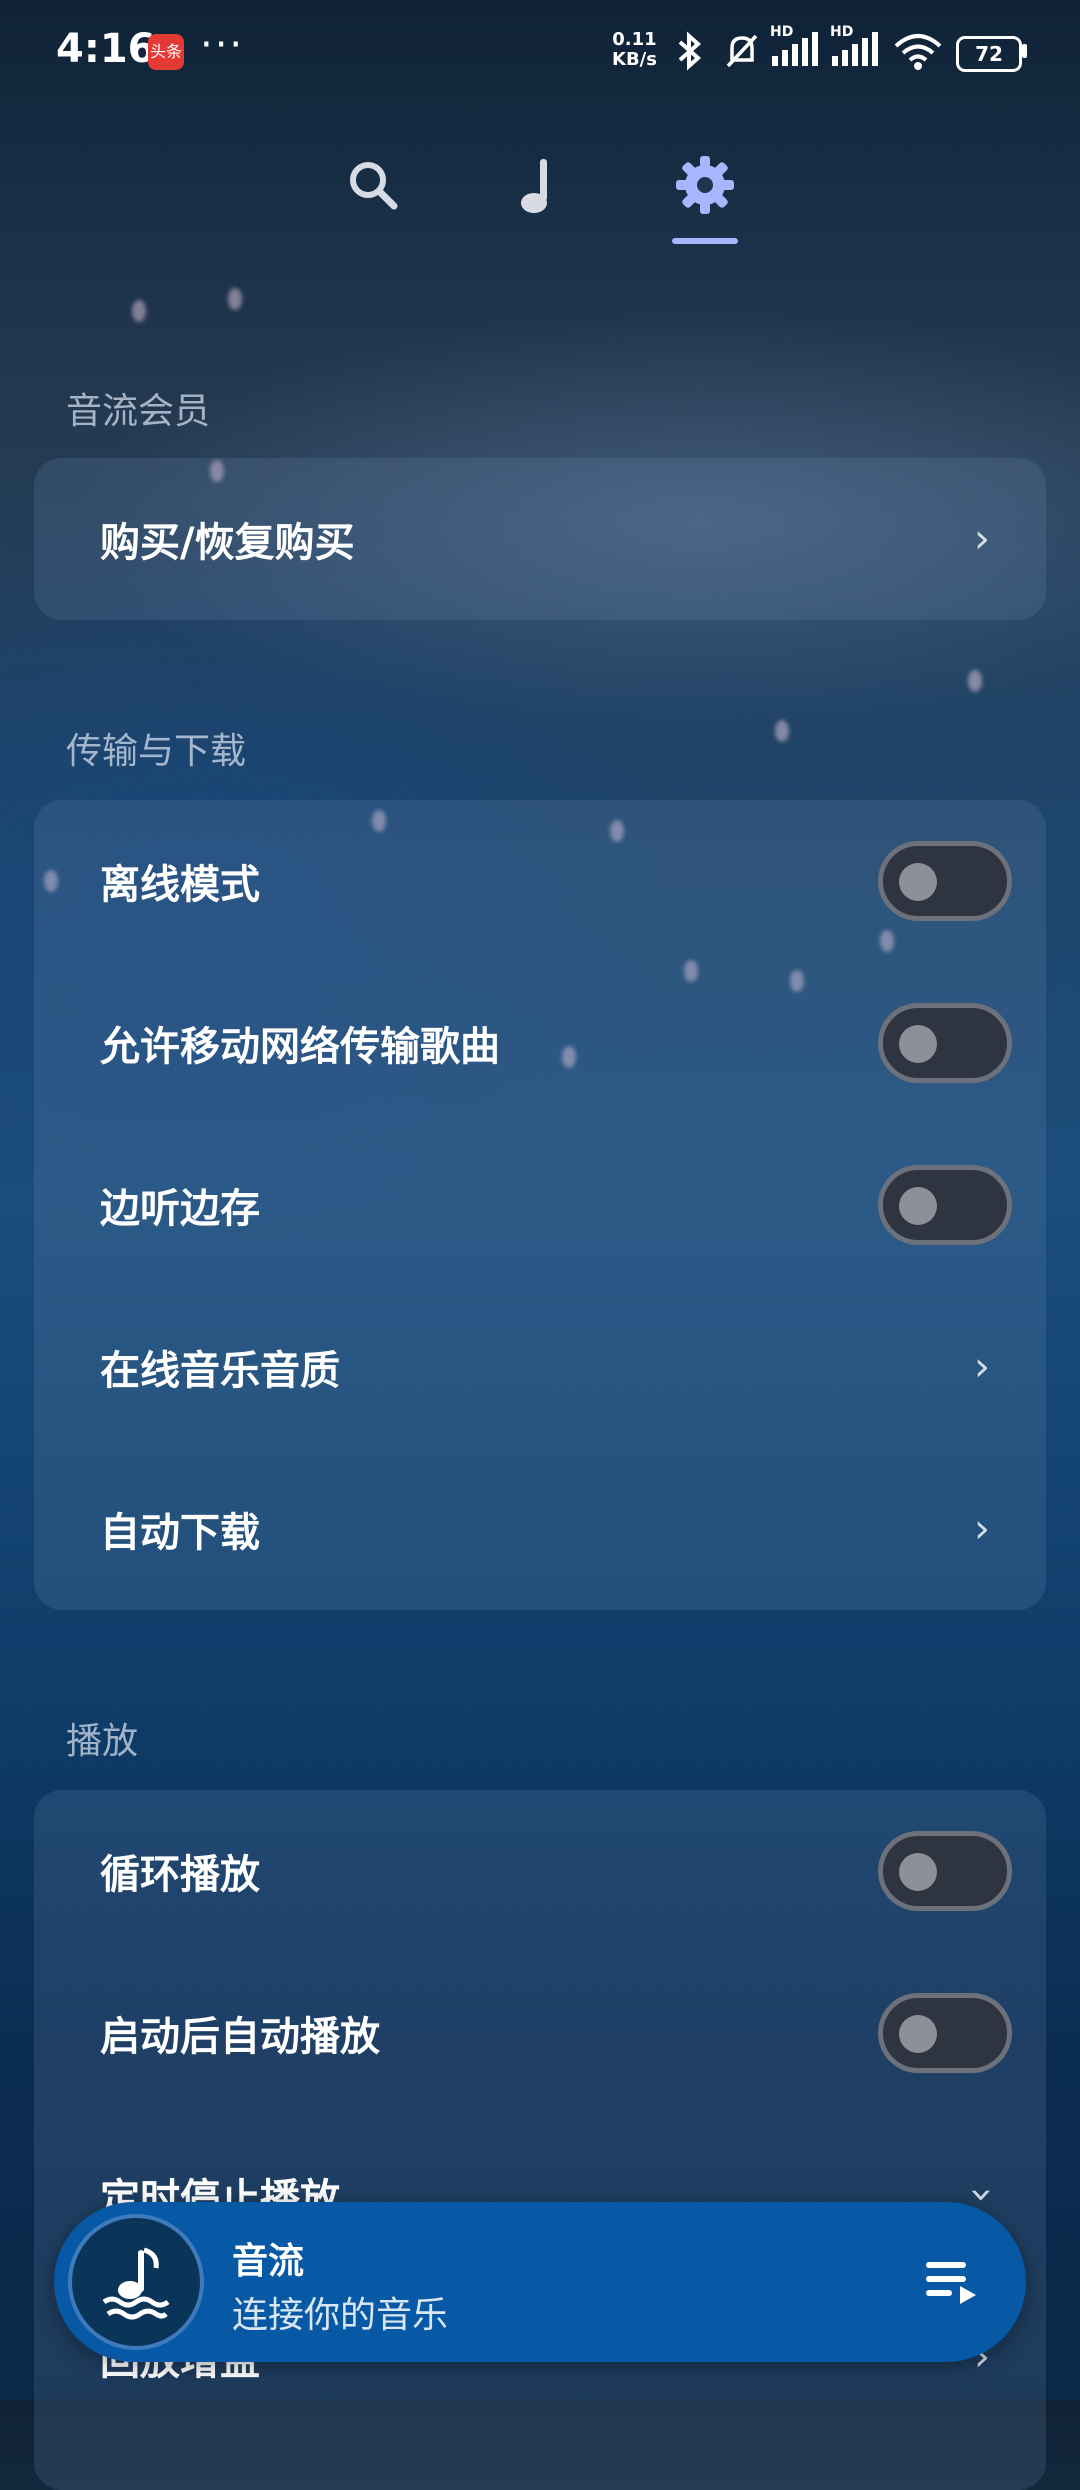 This screenshot has width=1080, height=2490. What do you see at coordinates (540, 1871) in the screenshot?
I see `row-loop-play: 循环播放` at bounding box center [540, 1871].